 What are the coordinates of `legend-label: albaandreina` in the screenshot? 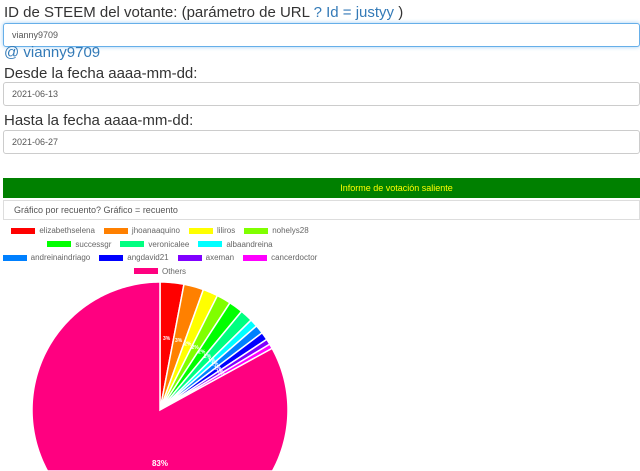 It's located at (249, 244).